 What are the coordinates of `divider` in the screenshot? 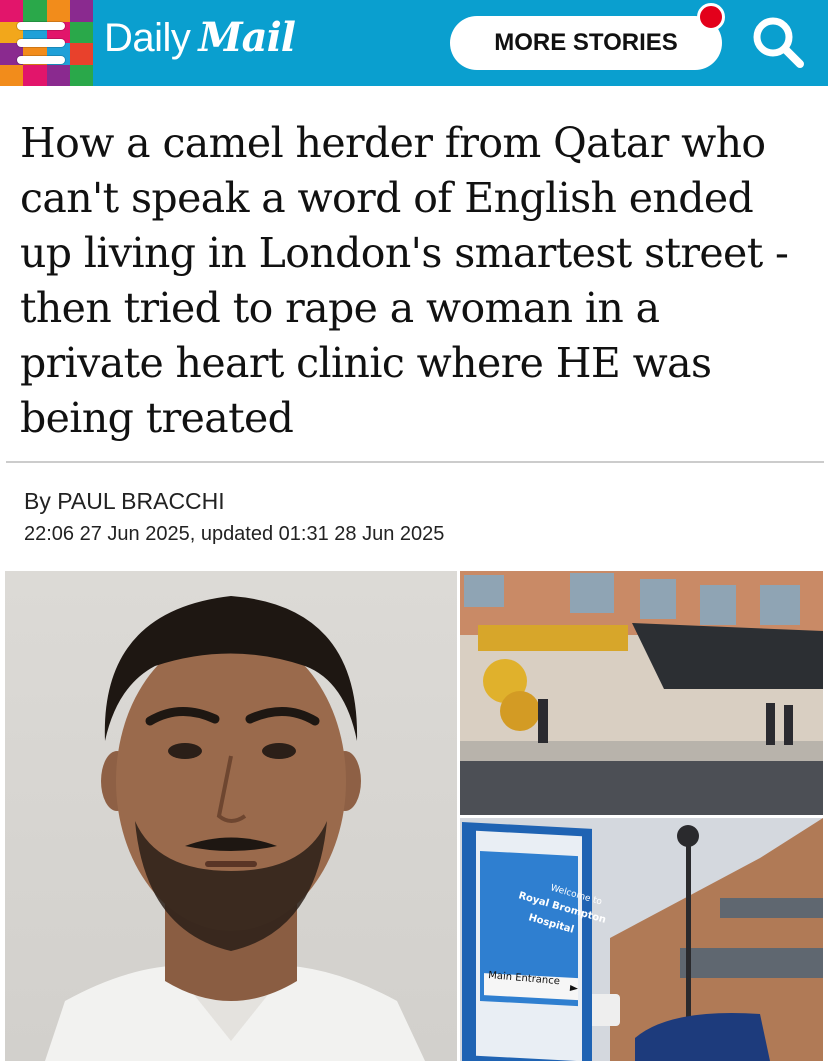 It's located at (415, 462).